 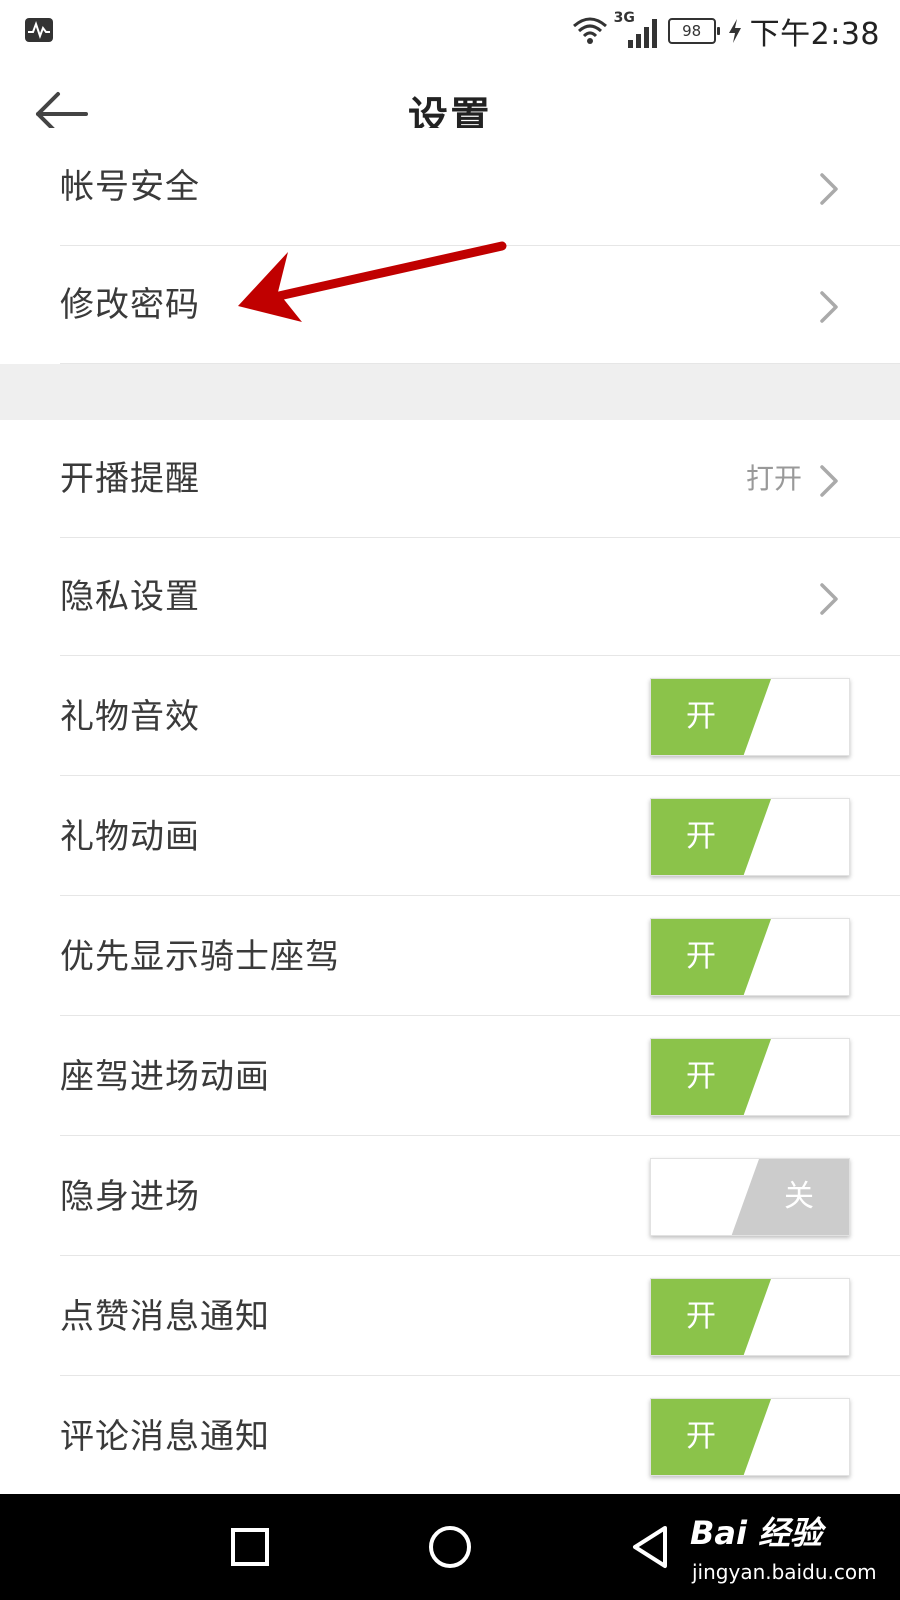 I want to click on change-password-row: 修改密码, so click(x=450, y=305).